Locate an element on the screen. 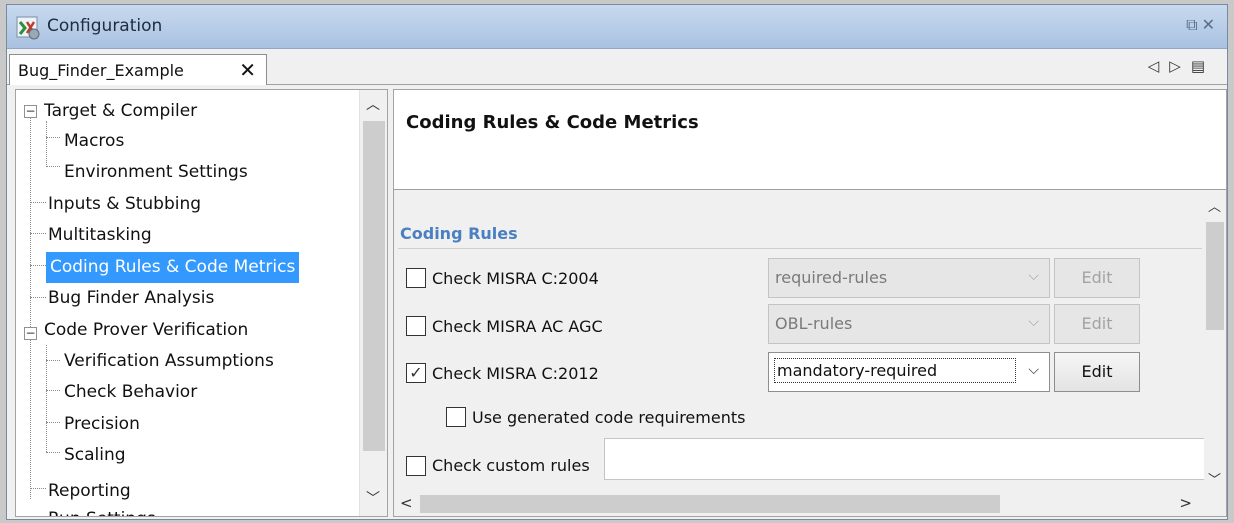  tree-item-target-compiler: Target & Compiler is located at coordinates (120, 111).